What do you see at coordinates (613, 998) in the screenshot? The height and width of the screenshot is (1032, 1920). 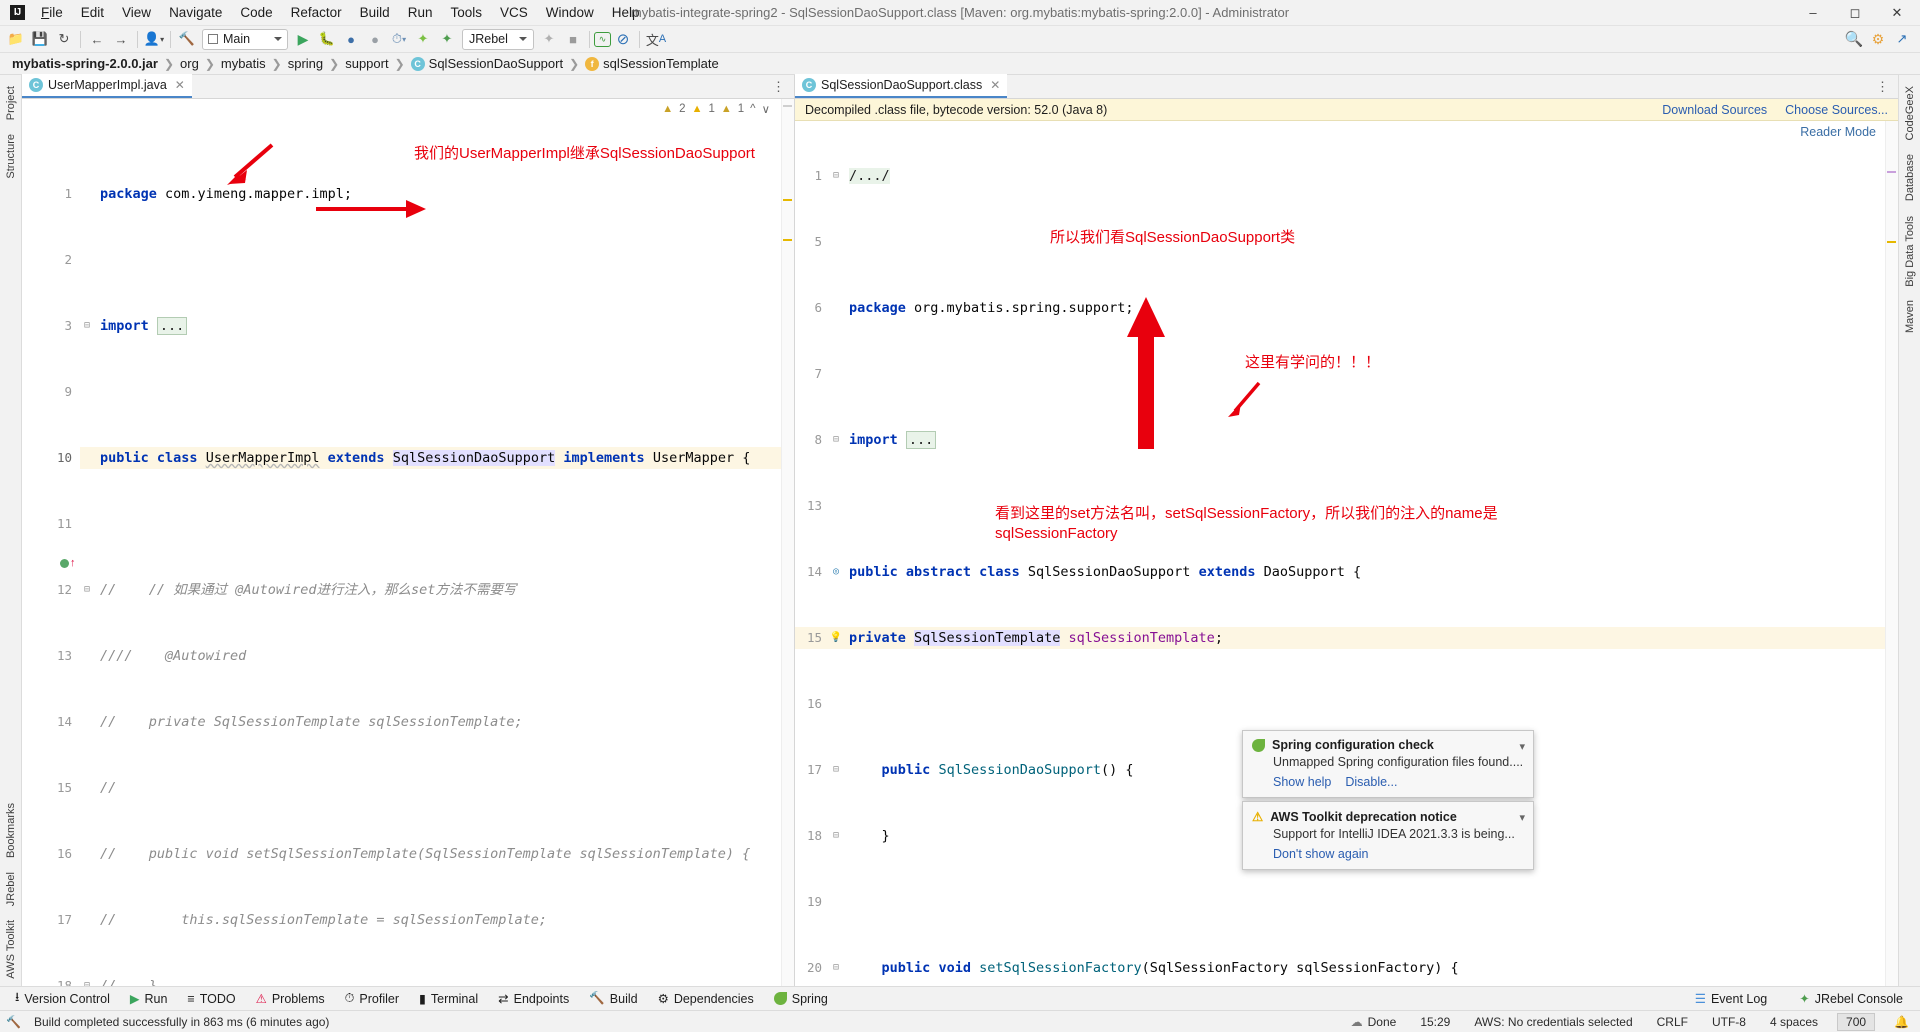 I see `tool-window-build: 🔨 Build` at bounding box center [613, 998].